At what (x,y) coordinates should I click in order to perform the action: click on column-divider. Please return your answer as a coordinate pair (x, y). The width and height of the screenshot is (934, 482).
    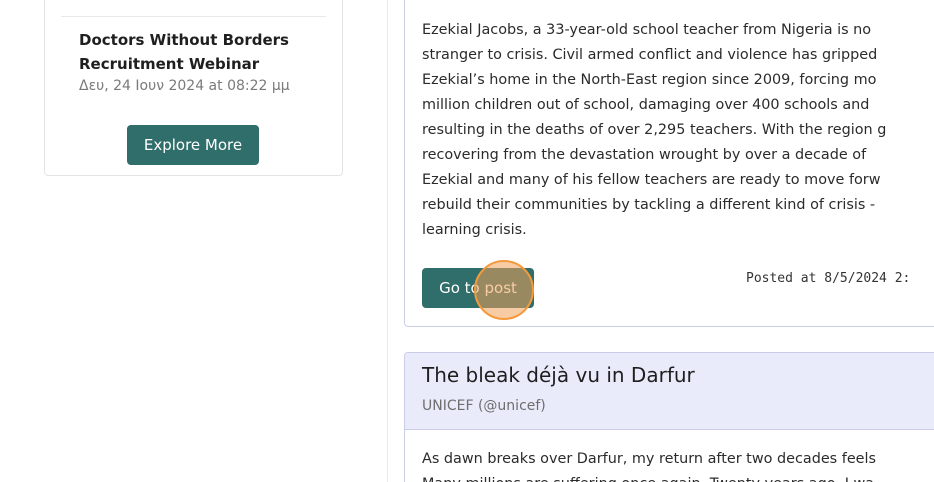
    Looking at the image, I should click on (387, 241).